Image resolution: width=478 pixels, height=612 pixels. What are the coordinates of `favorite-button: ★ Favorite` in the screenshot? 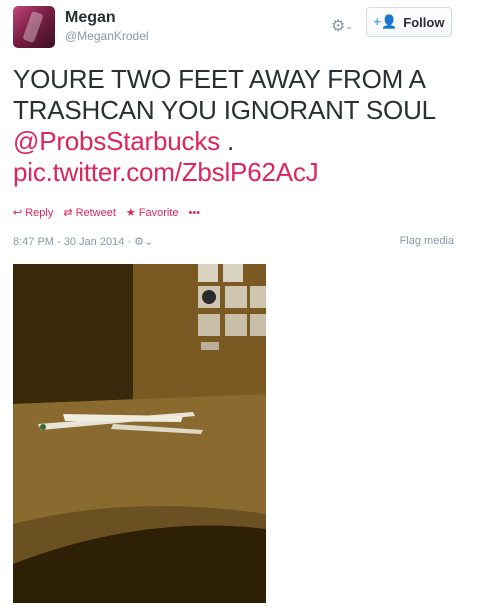 It's located at (152, 213).